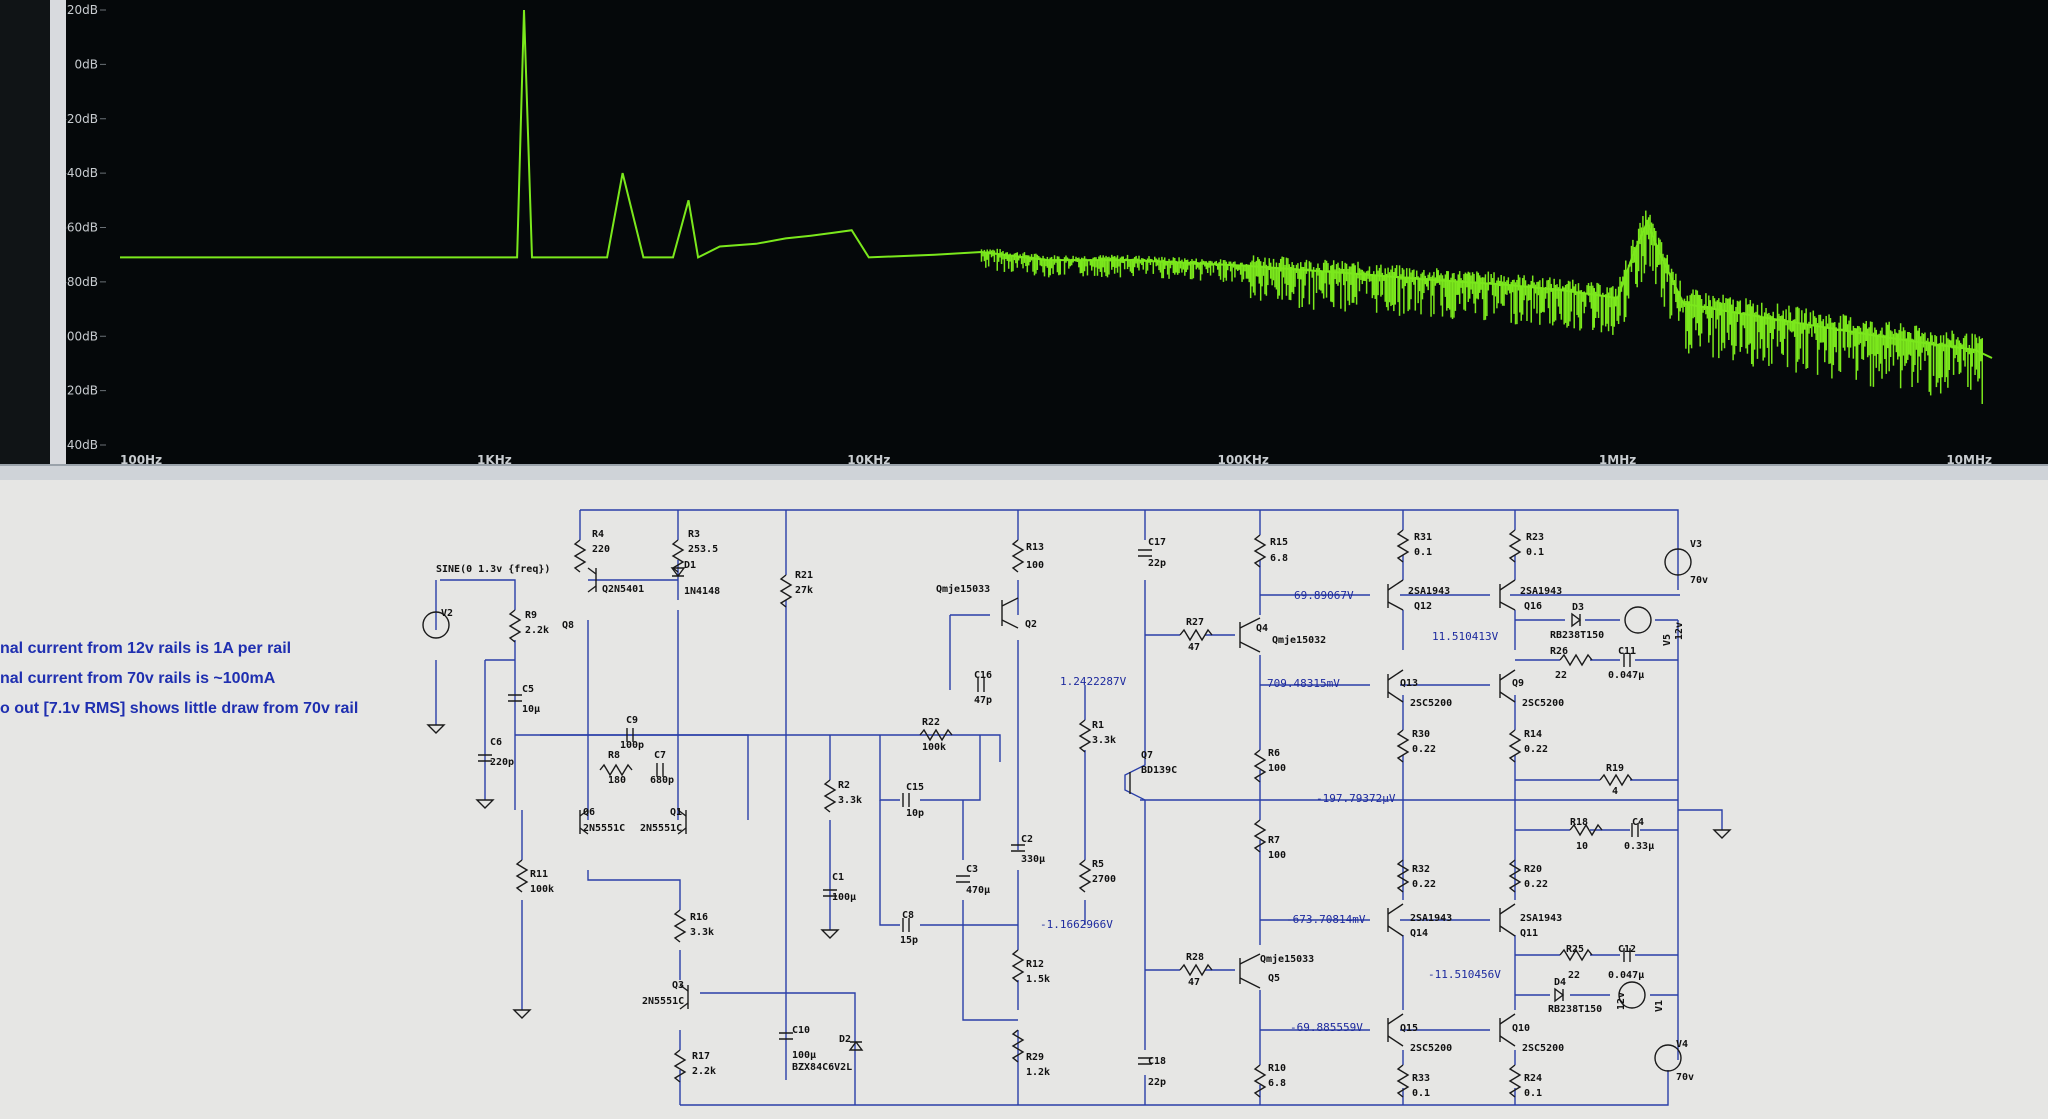 The height and width of the screenshot is (1119, 2048). I want to click on label-c6-value: 220p, so click(502, 762).